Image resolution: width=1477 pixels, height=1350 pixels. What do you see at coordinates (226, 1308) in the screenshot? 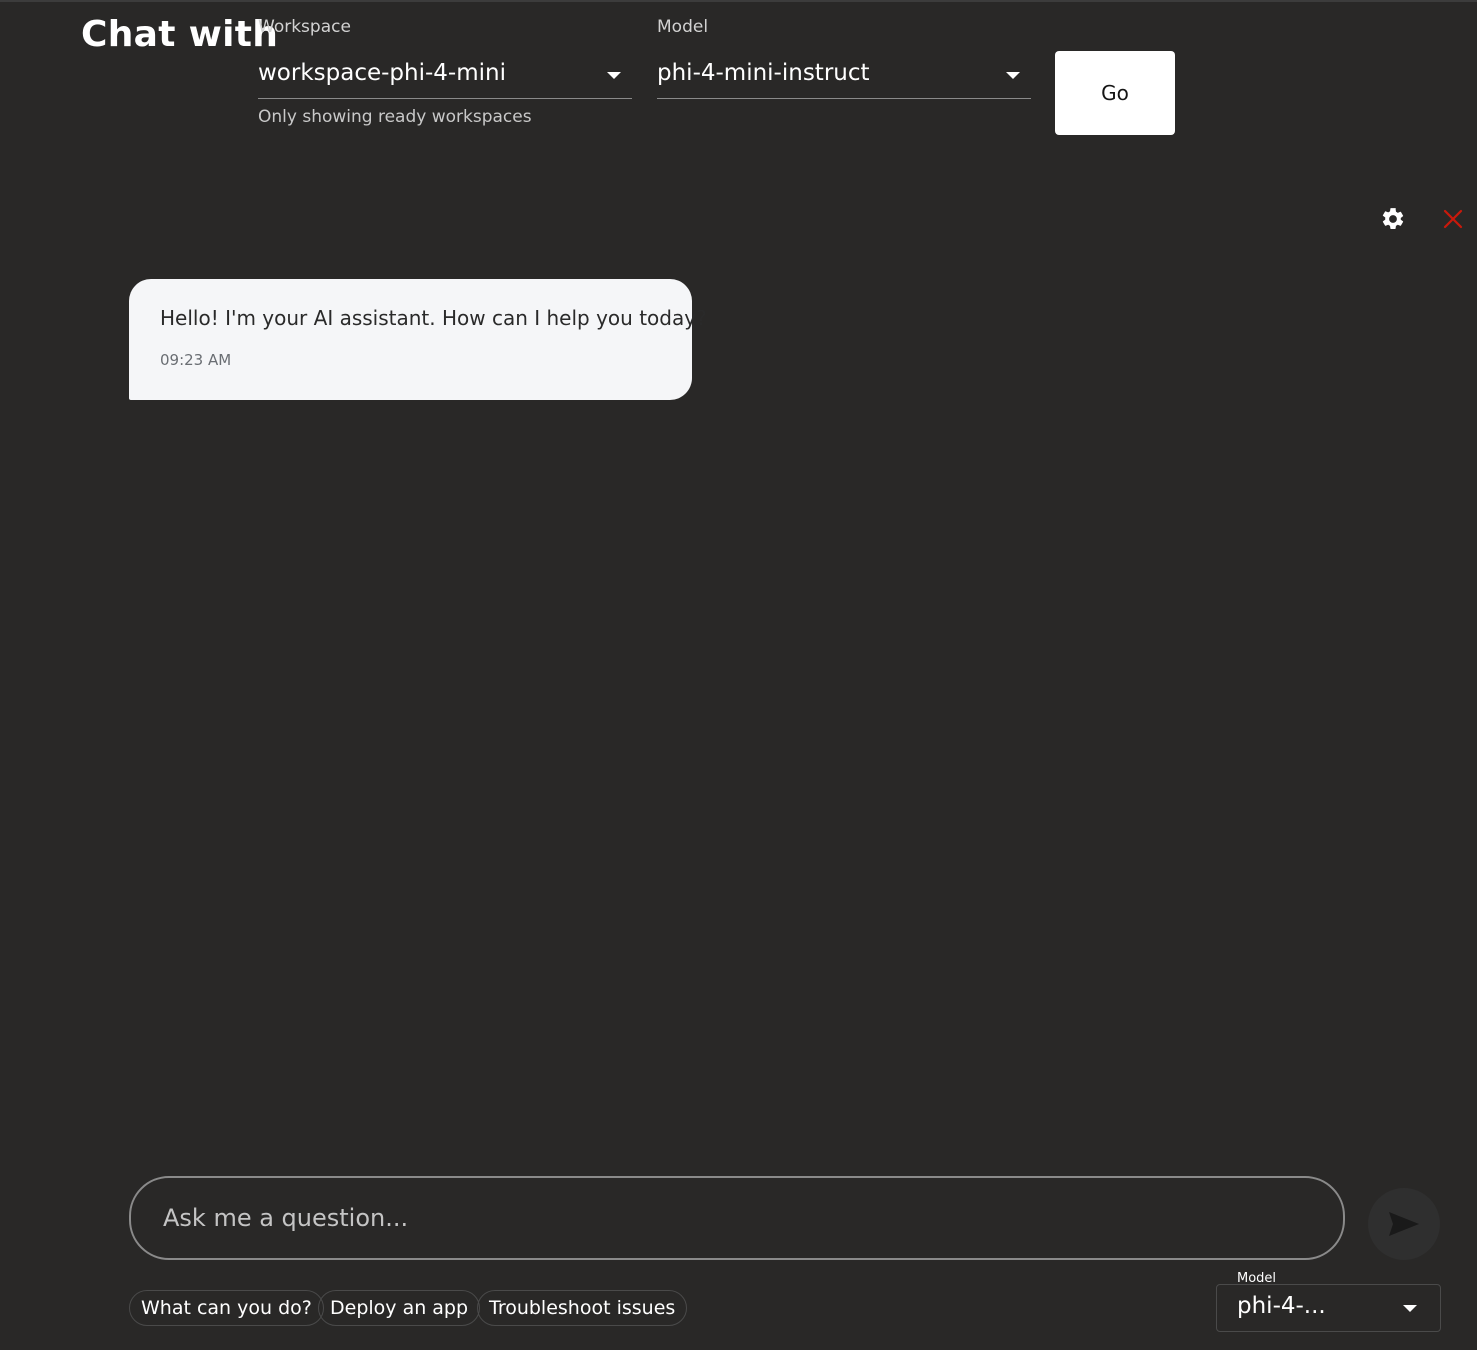
I see `suggestion-chip: What can you do?` at bounding box center [226, 1308].